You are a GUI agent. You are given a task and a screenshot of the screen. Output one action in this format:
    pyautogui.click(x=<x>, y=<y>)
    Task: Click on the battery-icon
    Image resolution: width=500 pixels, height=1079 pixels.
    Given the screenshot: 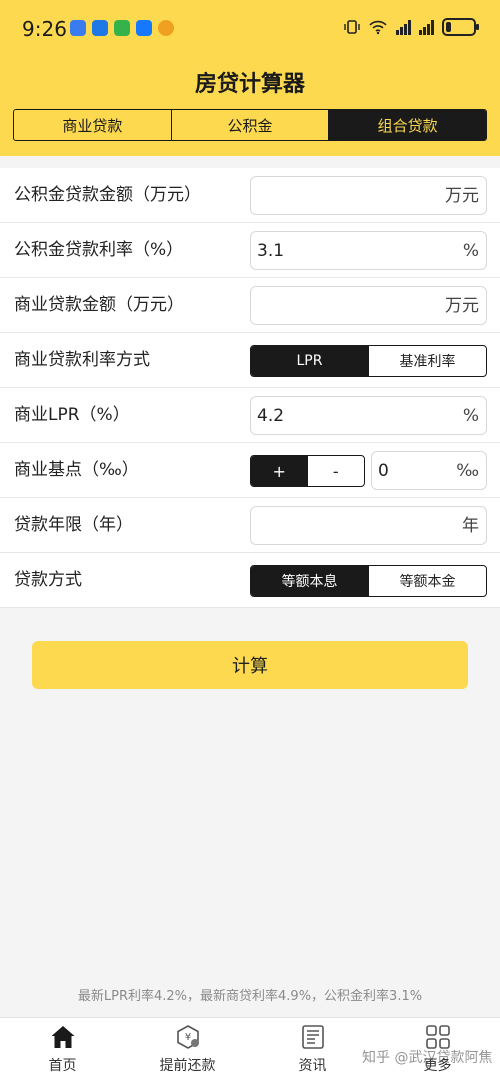 What is the action you would take?
    pyautogui.click(x=460, y=27)
    